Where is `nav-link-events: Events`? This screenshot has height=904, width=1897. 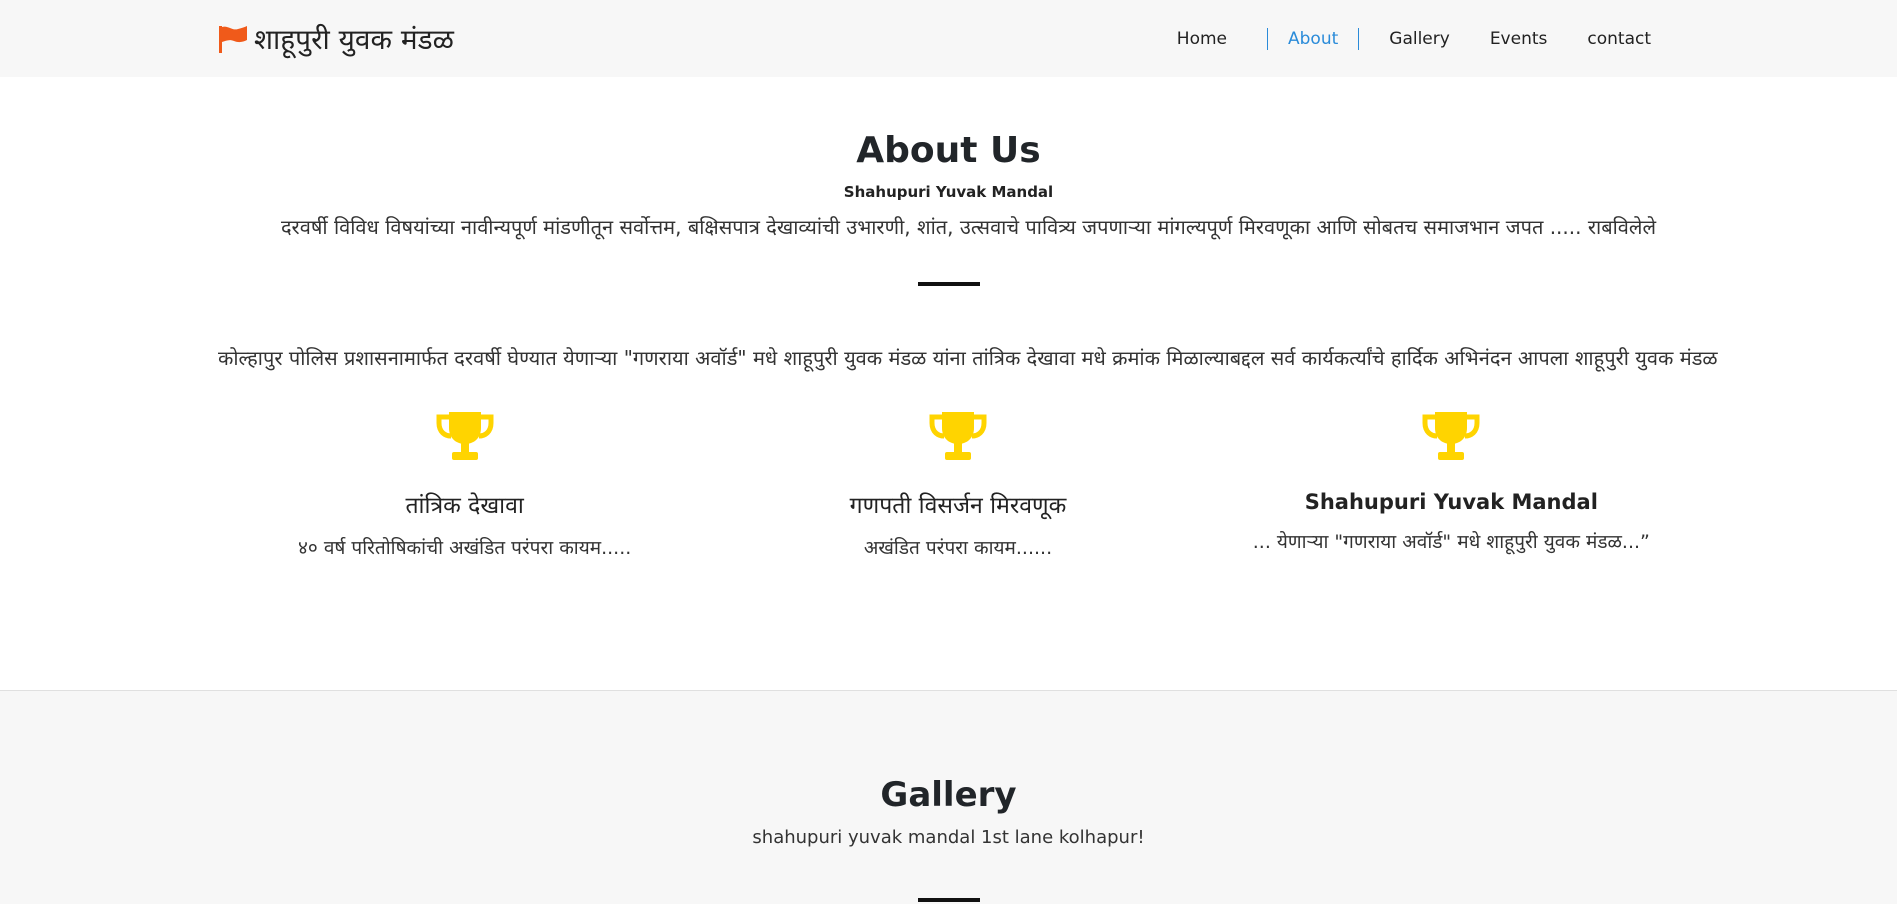
nav-link-events: Events is located at coordinates (1519, 39).